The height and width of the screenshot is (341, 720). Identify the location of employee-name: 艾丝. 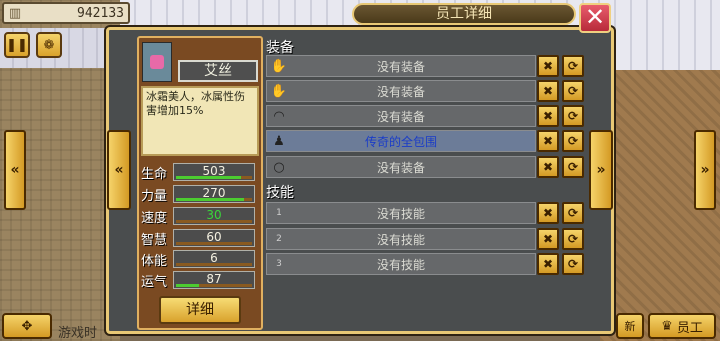
(218, 71).